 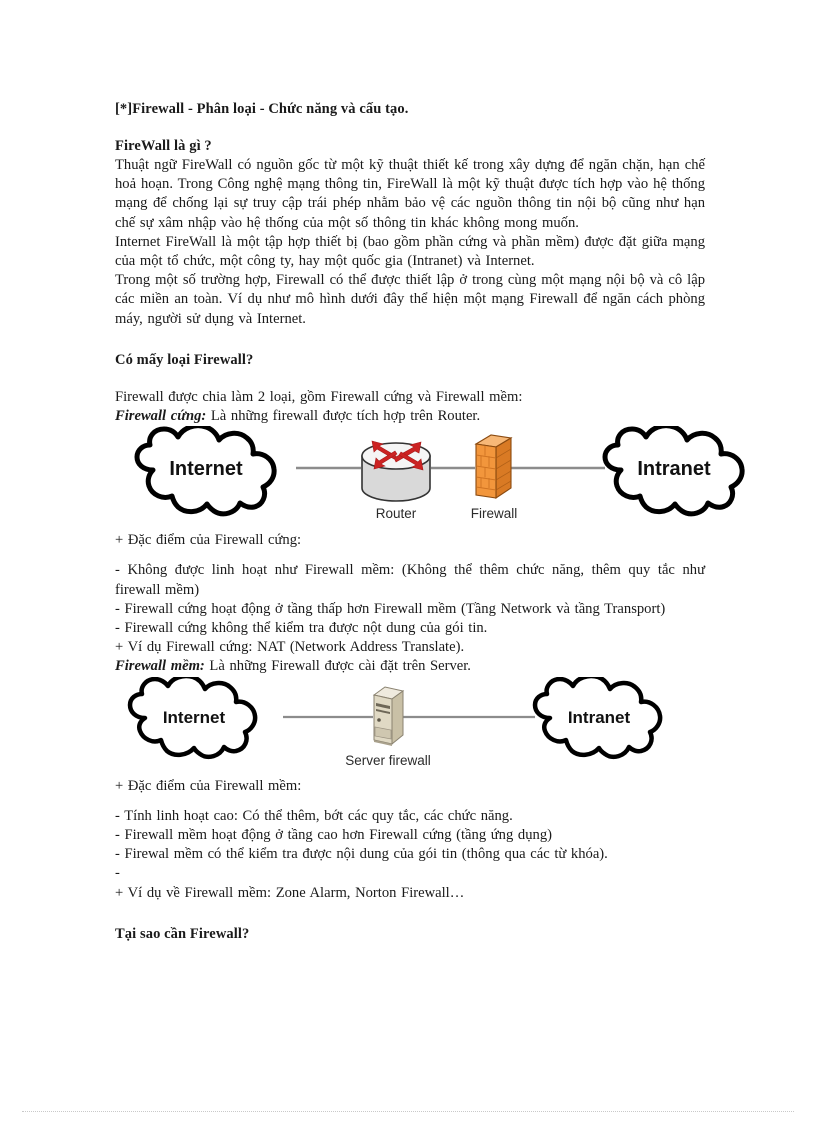 What do you see at coordinates (160, 666) in the screenshot?
I see `software-firewall-term: Firewall mềm:` at bounding box center [160, 666].